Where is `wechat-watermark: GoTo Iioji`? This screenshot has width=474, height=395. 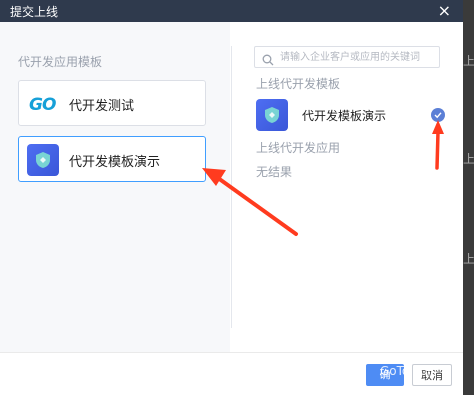
wechat-watermark: GoTo Iioji is located at coordinates (407, 371).